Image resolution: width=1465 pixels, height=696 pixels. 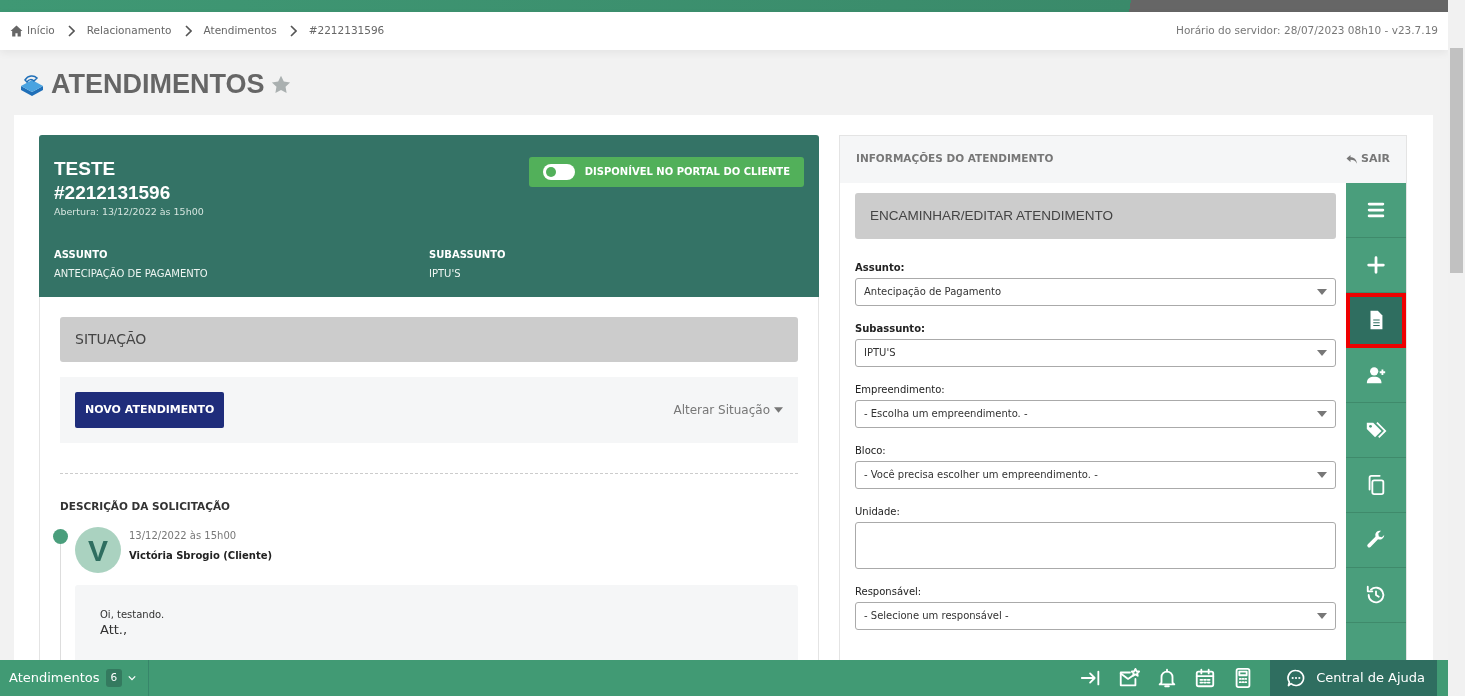 What do you see at coordinates (145, 507) in the screenshot?
I see `section-title: DESCRIÇÃO DA SOLICITAÇÃO` at bounding box center [145, 507].